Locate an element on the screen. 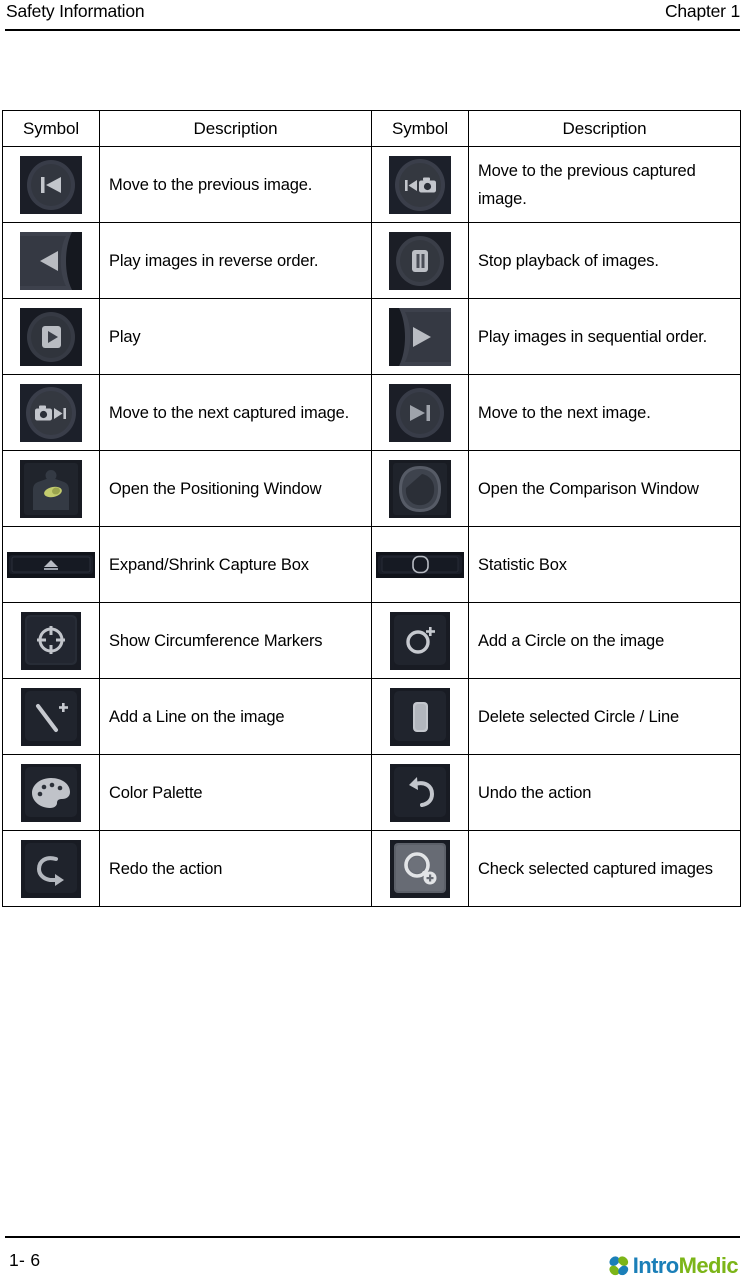 The image size is (742, 1285). previous-captured-image-icon is located at coordinates (420, 184).